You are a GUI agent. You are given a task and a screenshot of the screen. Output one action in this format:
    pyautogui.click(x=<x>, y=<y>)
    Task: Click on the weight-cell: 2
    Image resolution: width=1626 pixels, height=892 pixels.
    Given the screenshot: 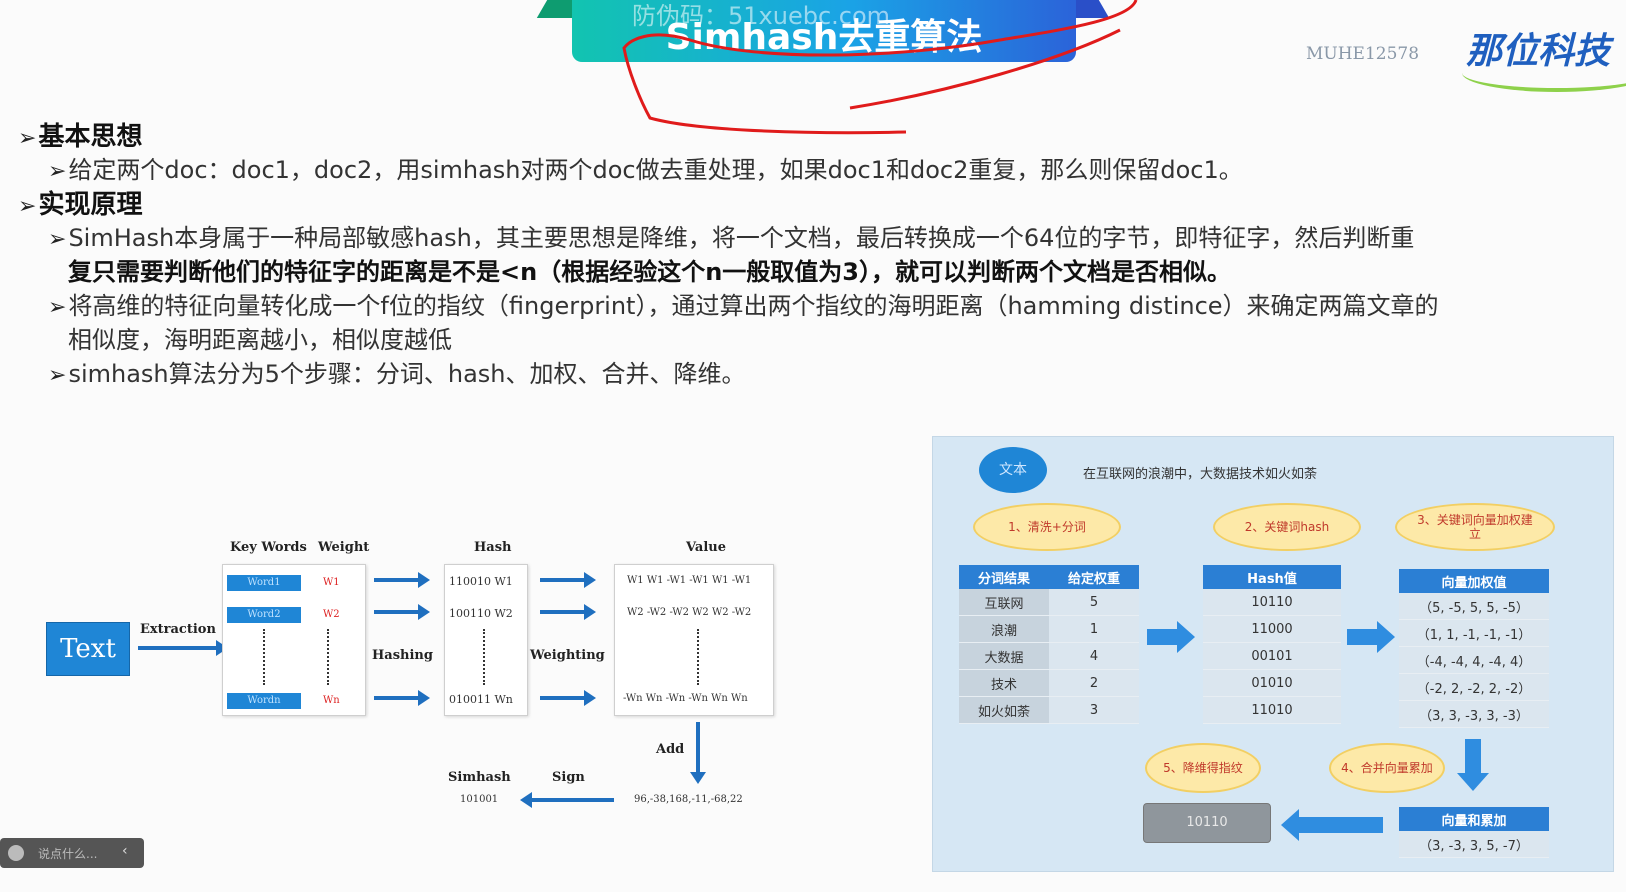 What is the action you would take?
    pyautogui.click(x=1094, y=683)
    